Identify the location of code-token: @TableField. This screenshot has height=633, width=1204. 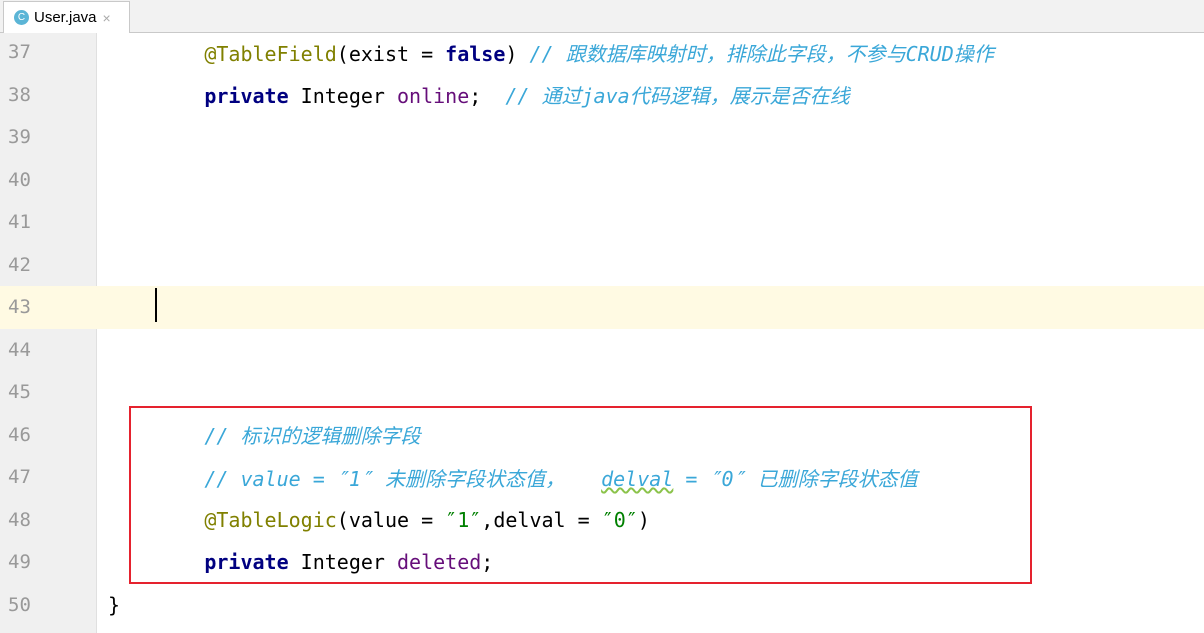
(270, 53).